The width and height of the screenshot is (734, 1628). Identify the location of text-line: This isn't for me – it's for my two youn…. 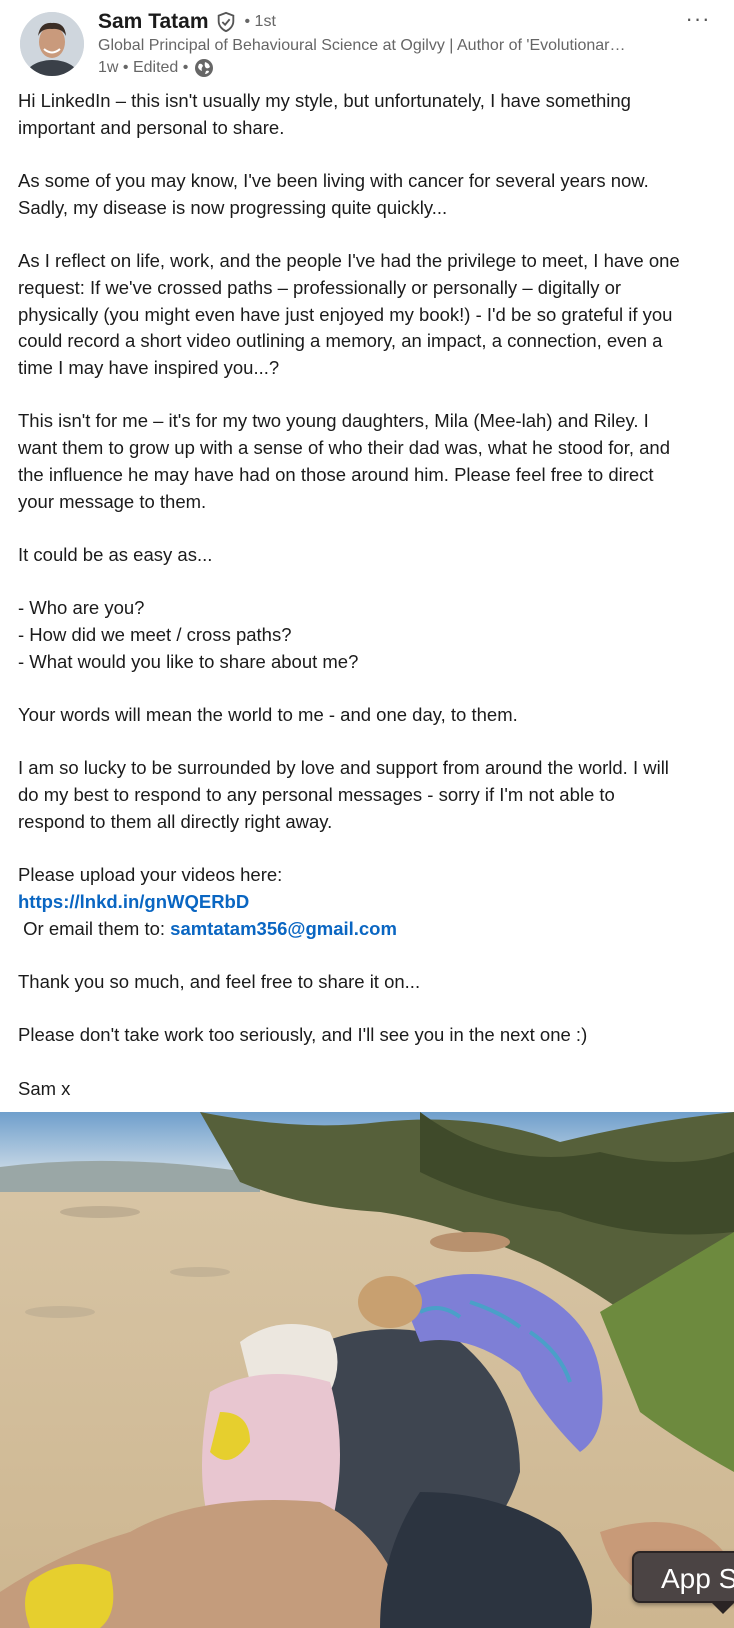
(333, 421).